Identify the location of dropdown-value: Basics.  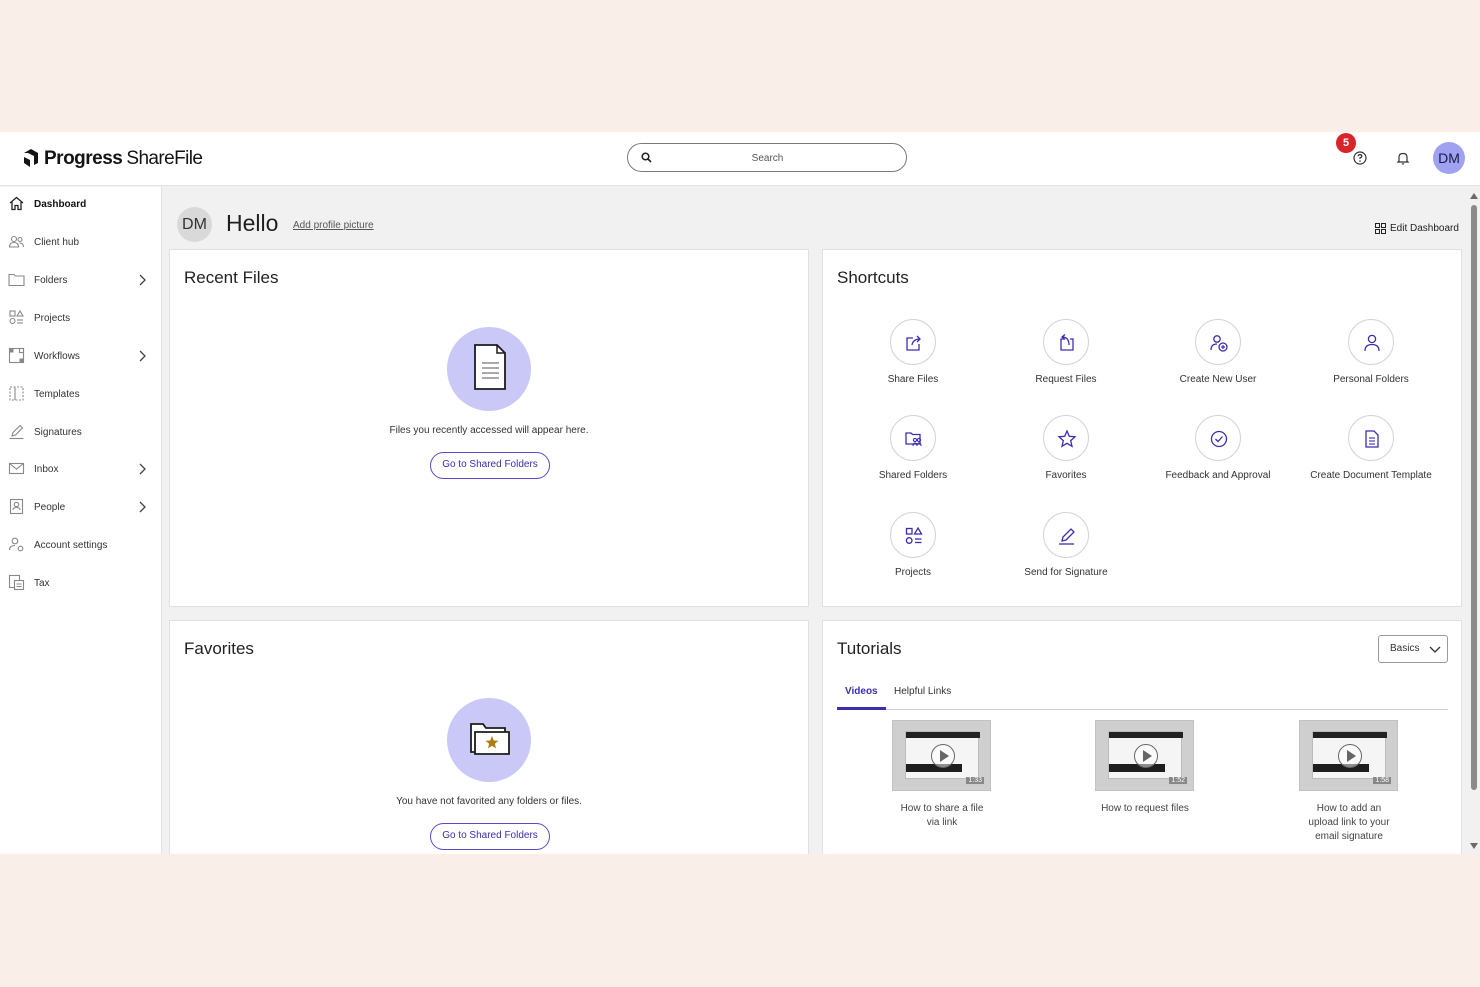
(1405, 648).